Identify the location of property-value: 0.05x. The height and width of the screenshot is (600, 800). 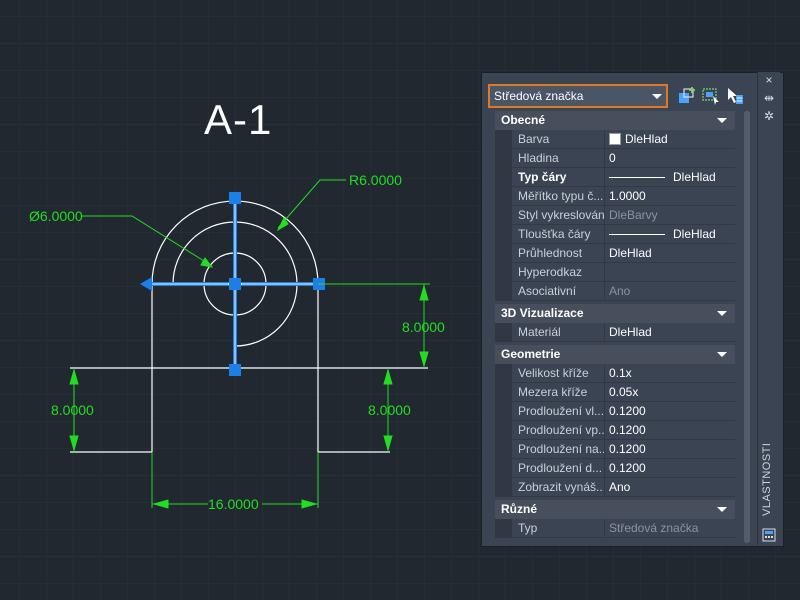
(670, 392).